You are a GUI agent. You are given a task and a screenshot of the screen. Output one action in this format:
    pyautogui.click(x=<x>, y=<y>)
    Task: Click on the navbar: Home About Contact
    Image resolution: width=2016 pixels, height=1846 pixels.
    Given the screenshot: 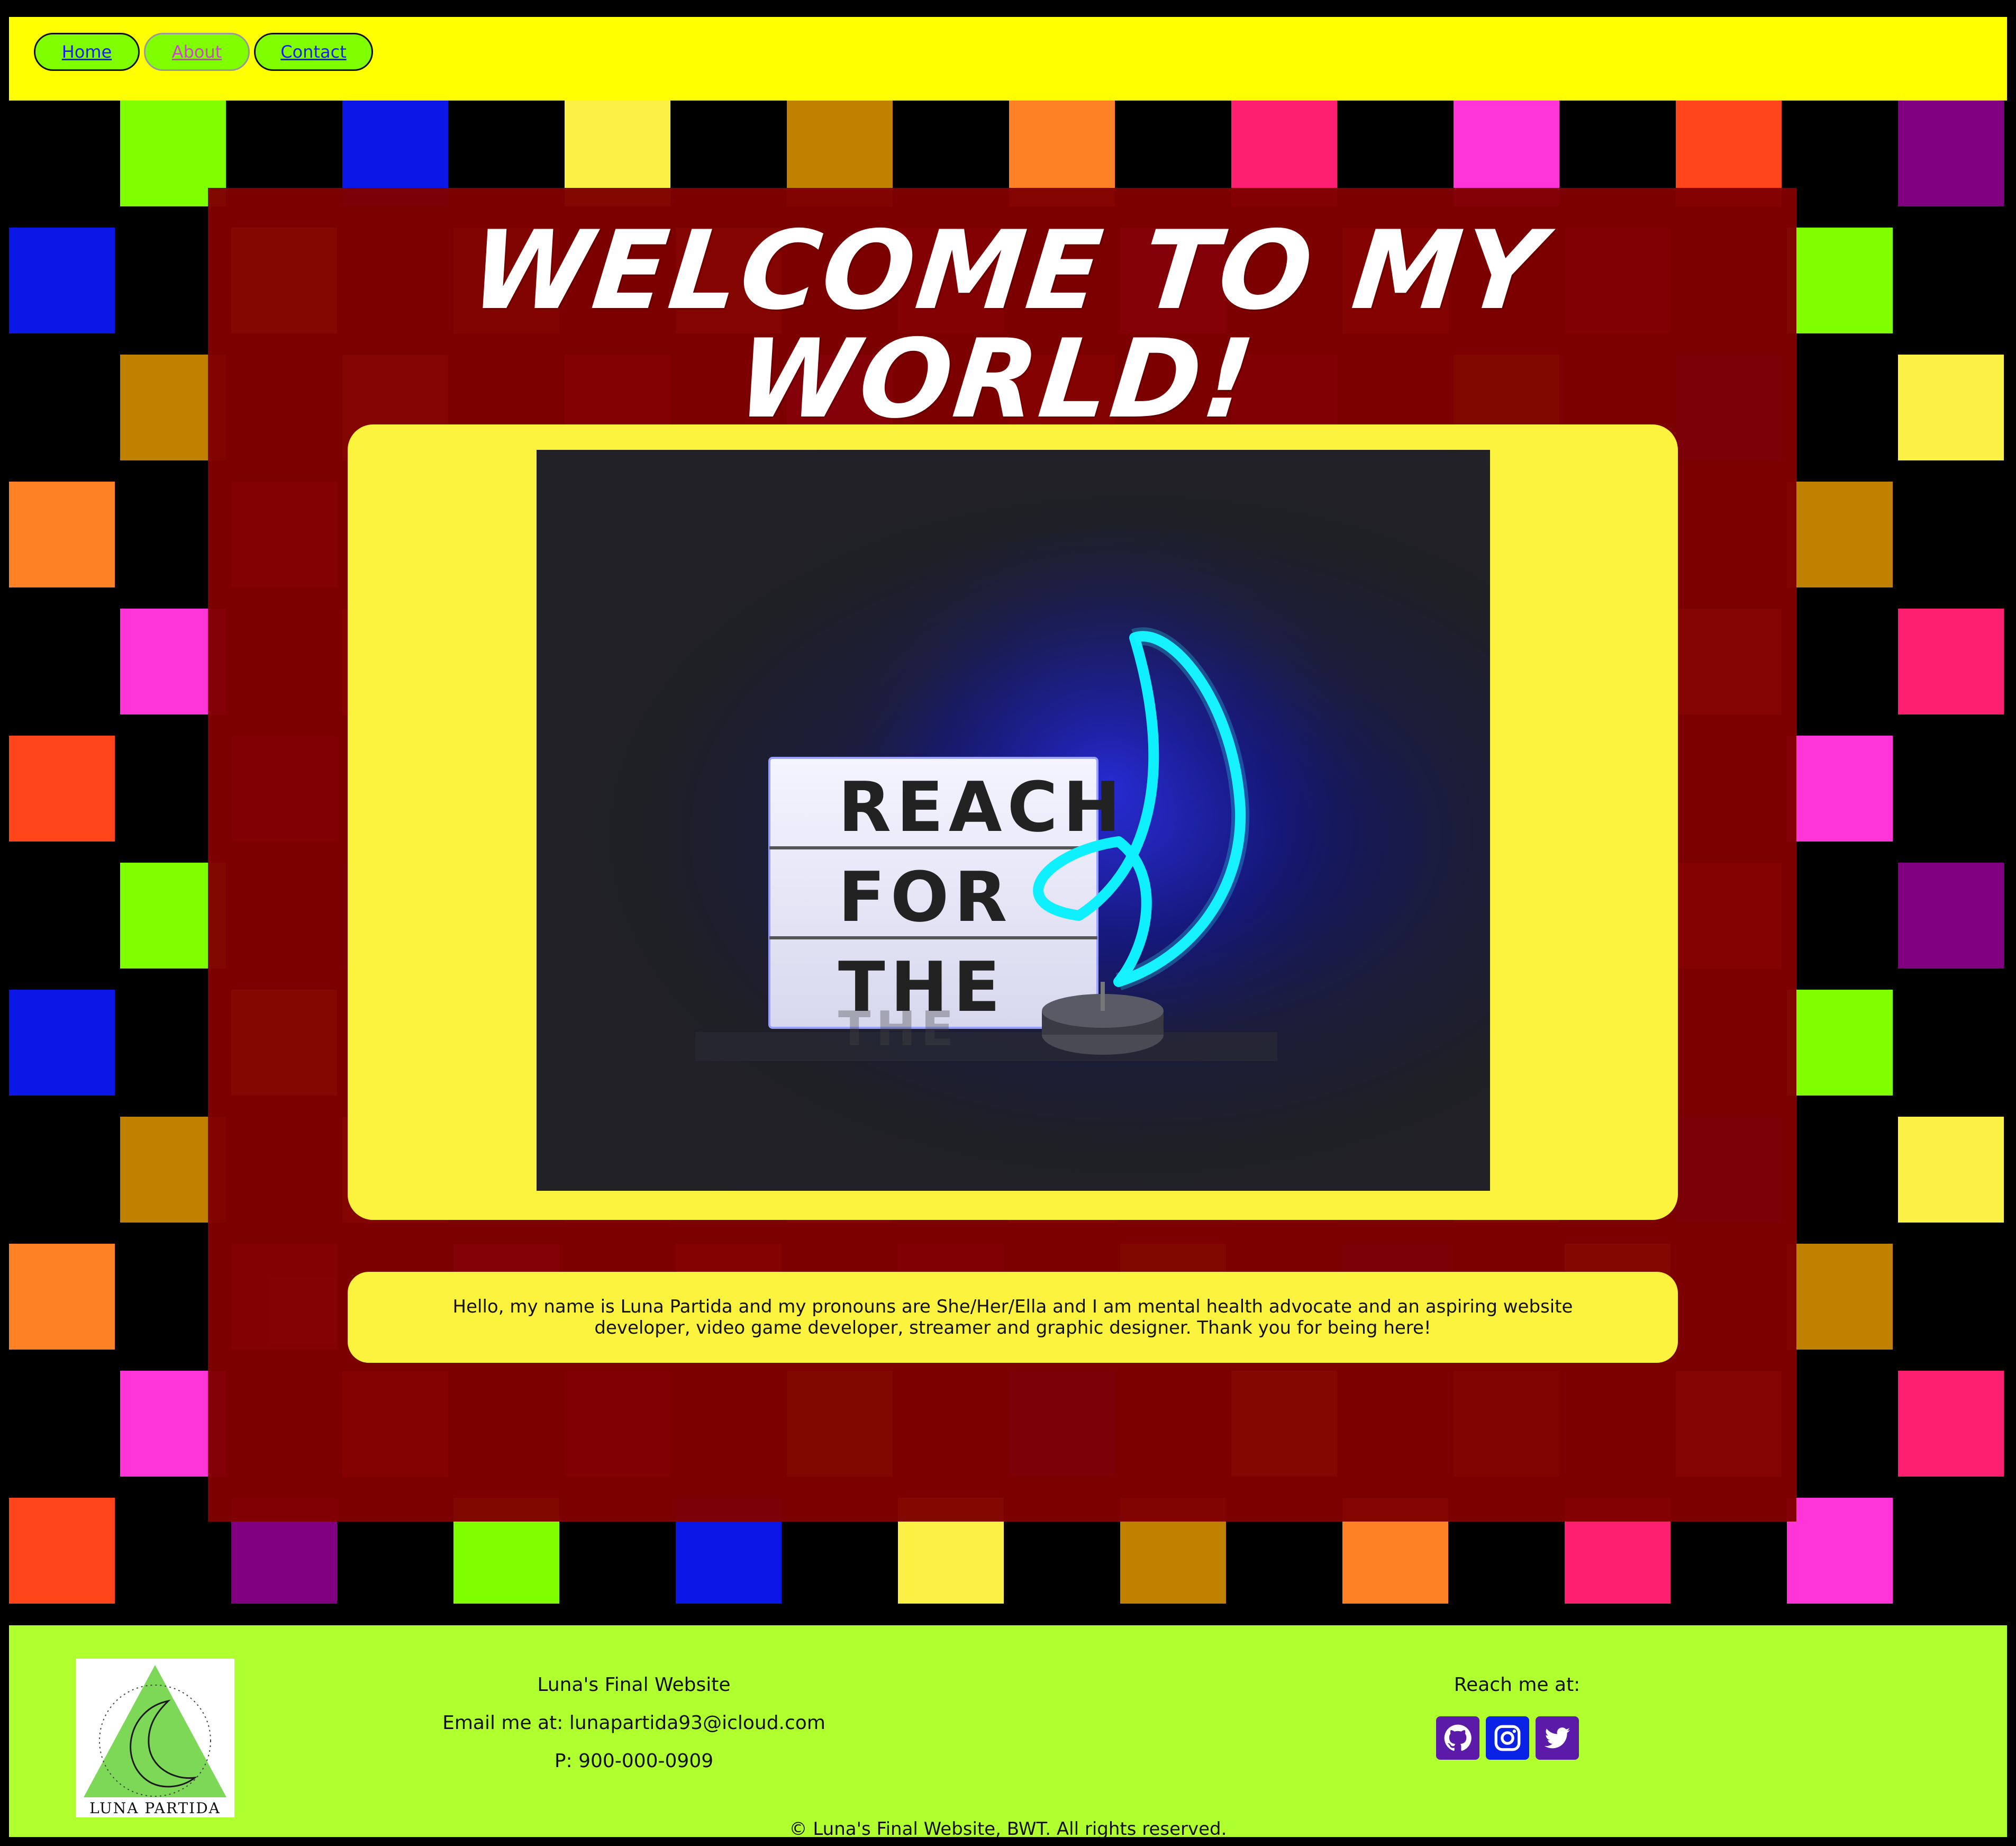 What is the action you would take?
    pyautogui.click(x=1008, y=59)
    